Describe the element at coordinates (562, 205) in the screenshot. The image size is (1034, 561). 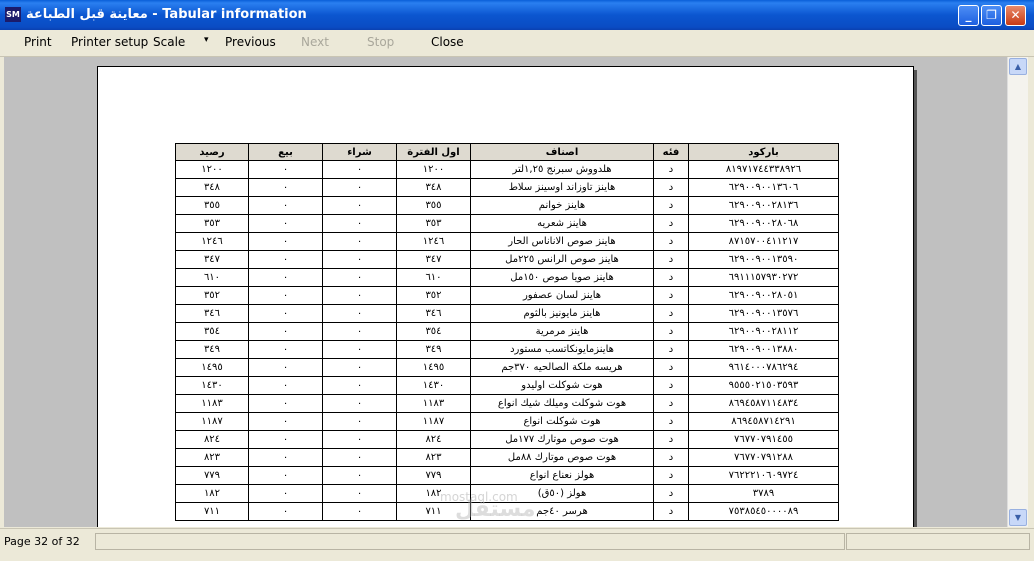
I see `table-cell: هاينز خوانم` at that location.